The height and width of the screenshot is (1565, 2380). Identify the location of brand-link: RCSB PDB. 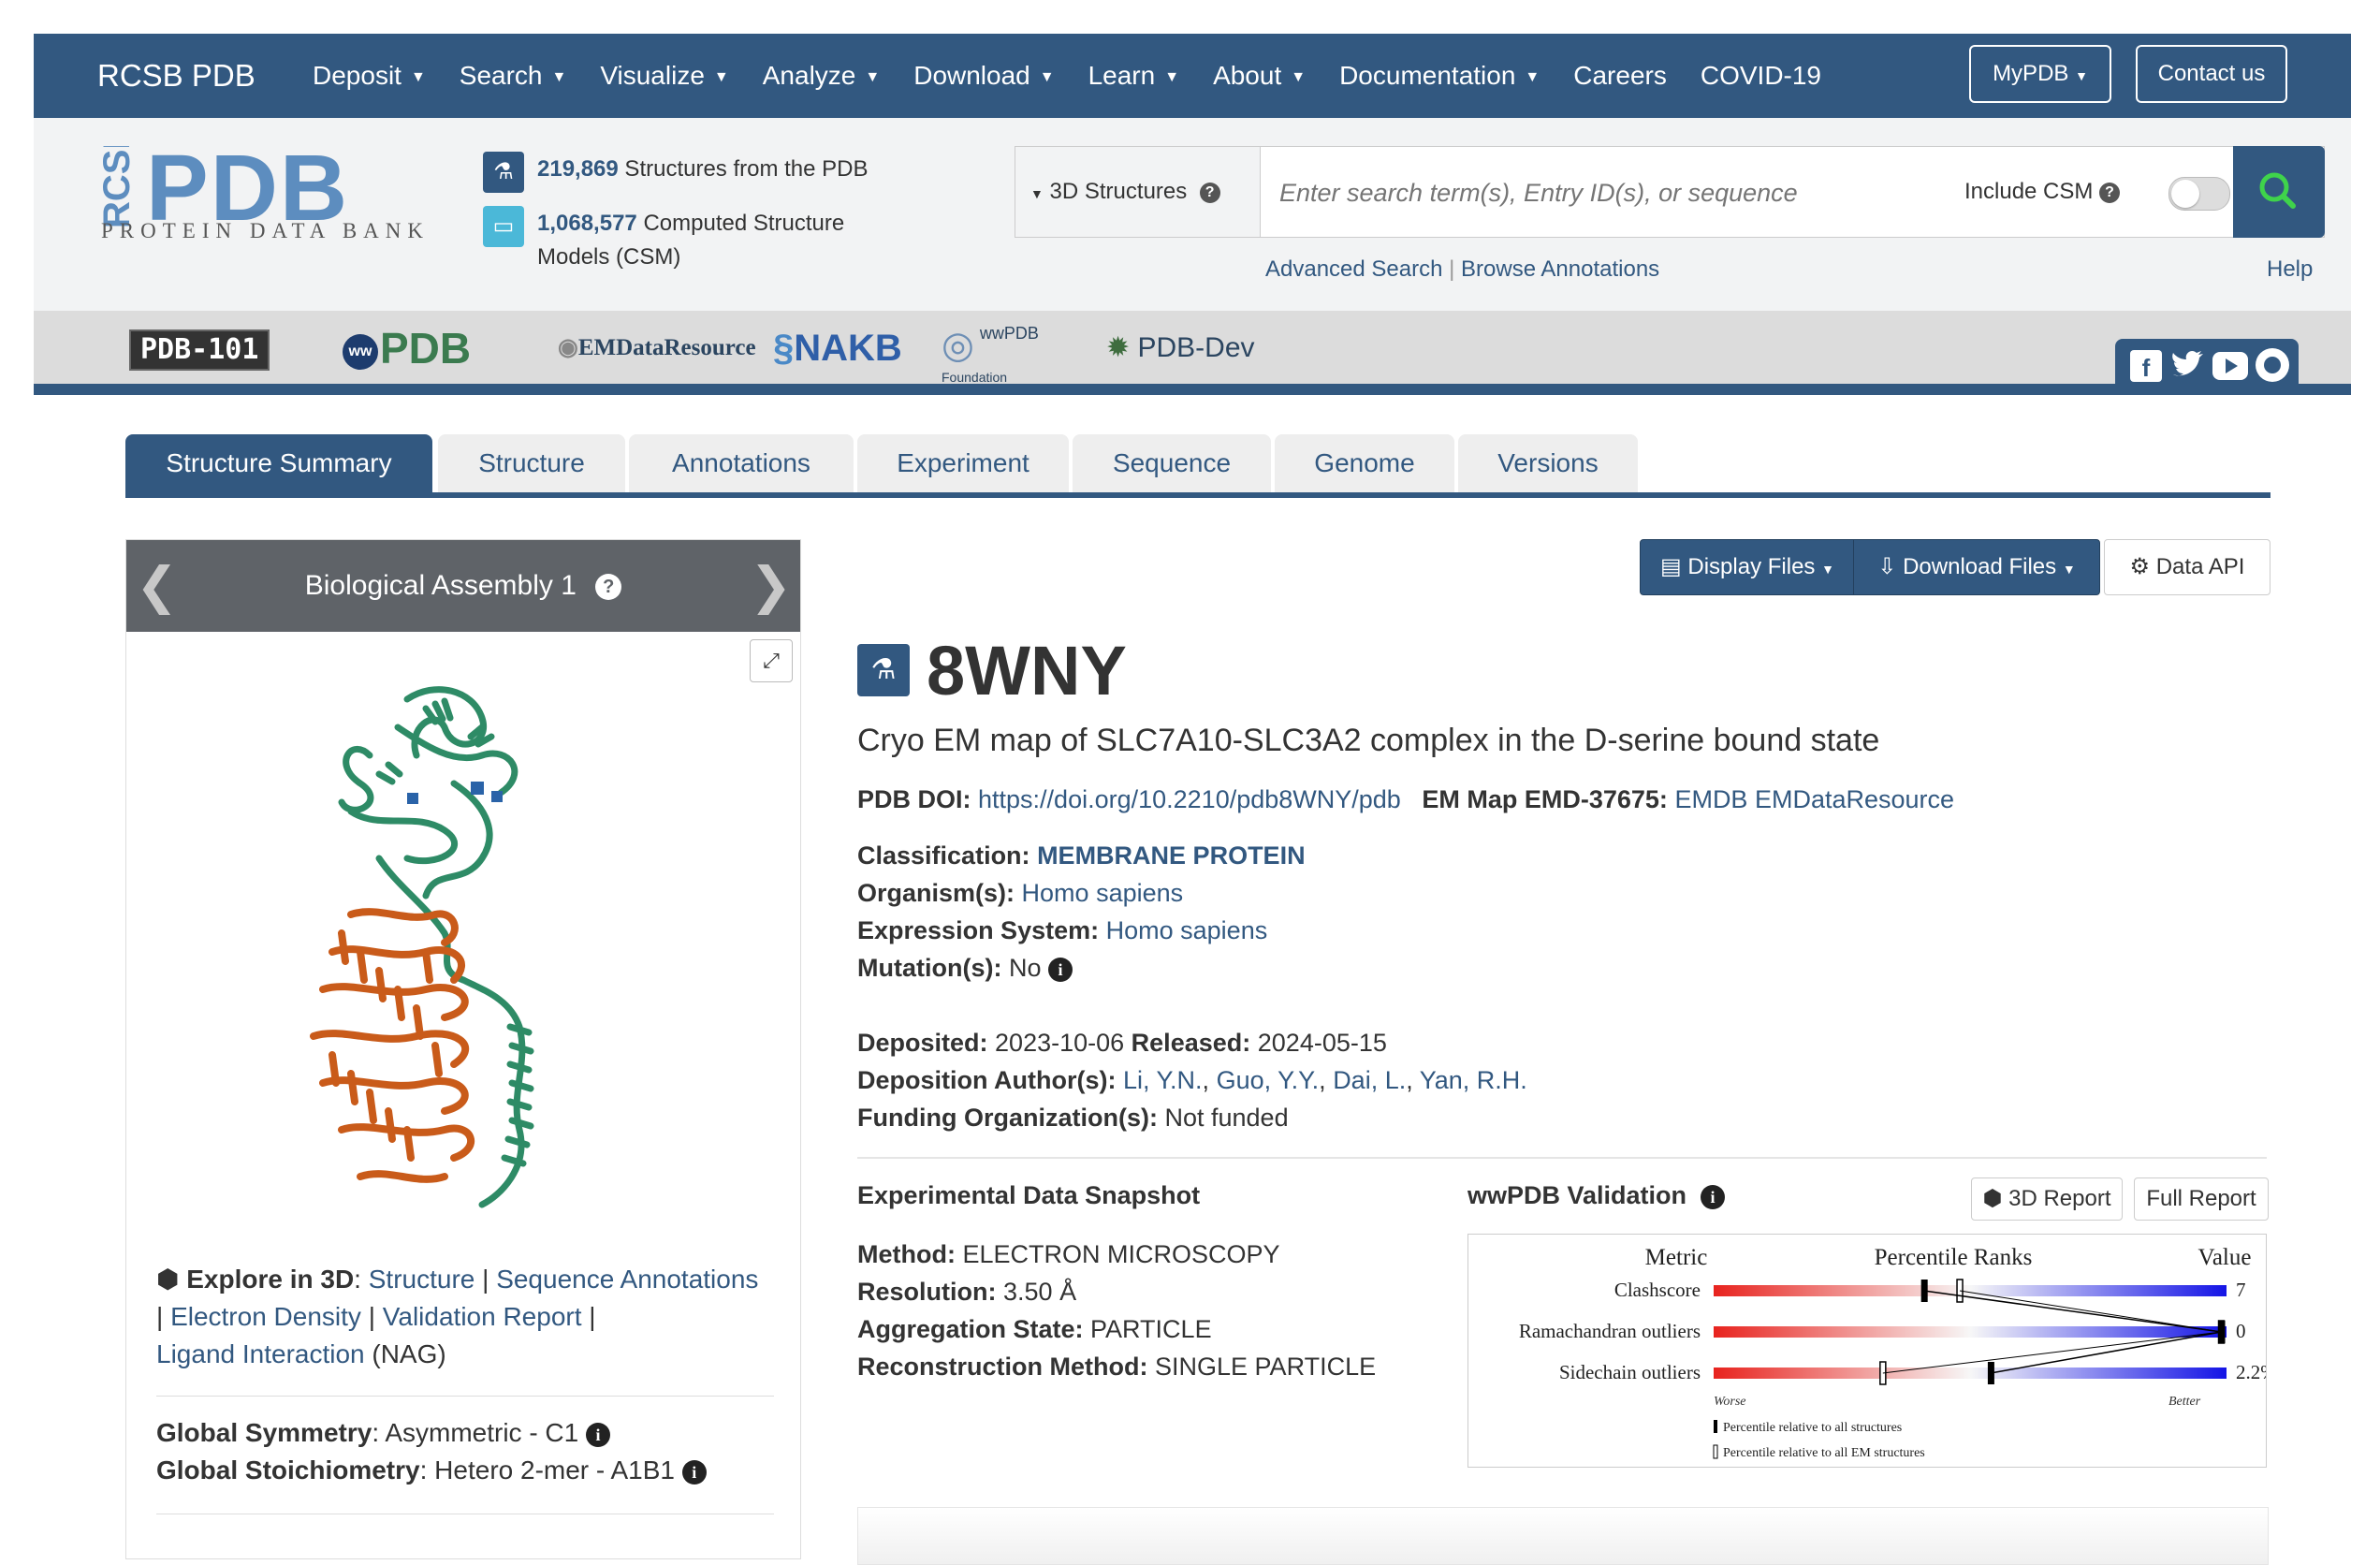
(176, 76).